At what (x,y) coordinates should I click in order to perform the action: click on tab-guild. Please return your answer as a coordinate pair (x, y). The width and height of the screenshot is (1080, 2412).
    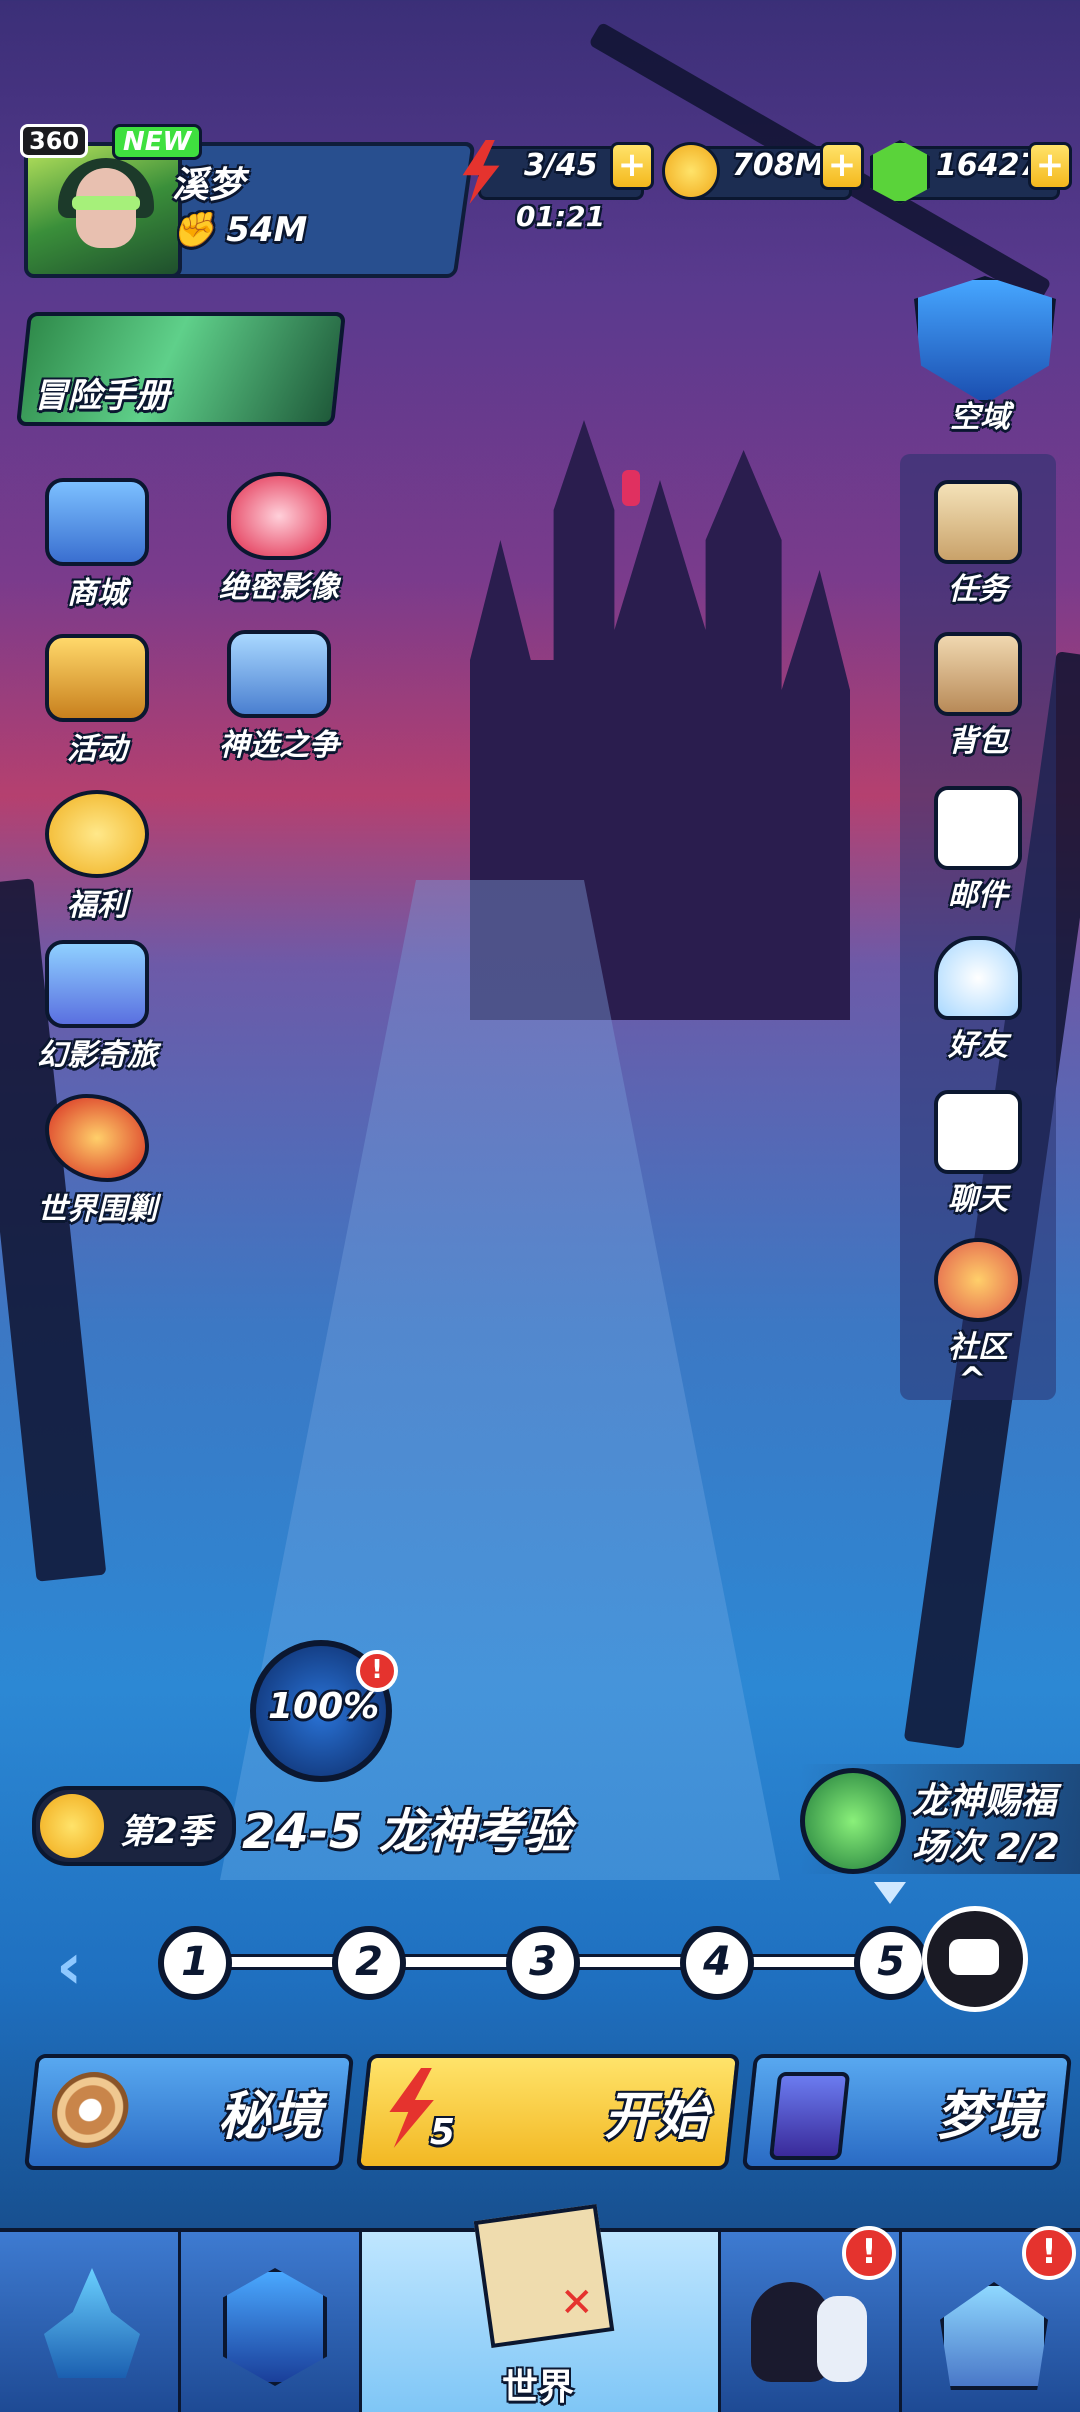
    Looking at the image, I should click on (271, 2322).